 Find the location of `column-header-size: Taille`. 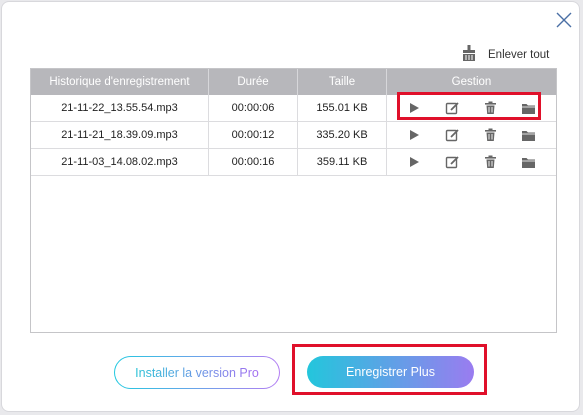

column-header-size: Taille is located at coordinates (342, 82).